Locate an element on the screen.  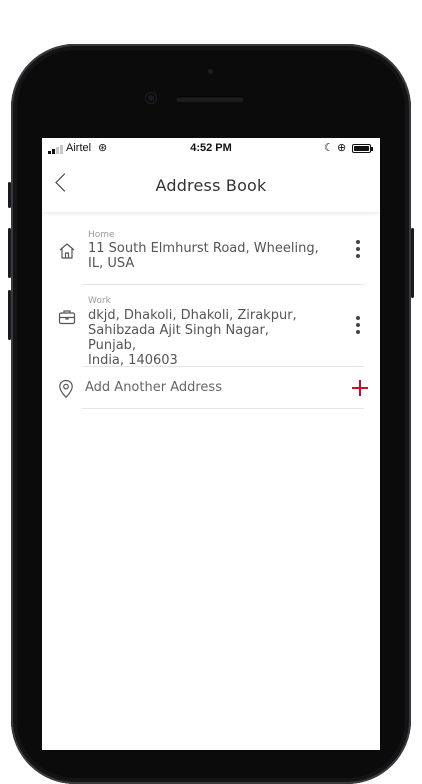
power-button is located at coordinates (412, 263).